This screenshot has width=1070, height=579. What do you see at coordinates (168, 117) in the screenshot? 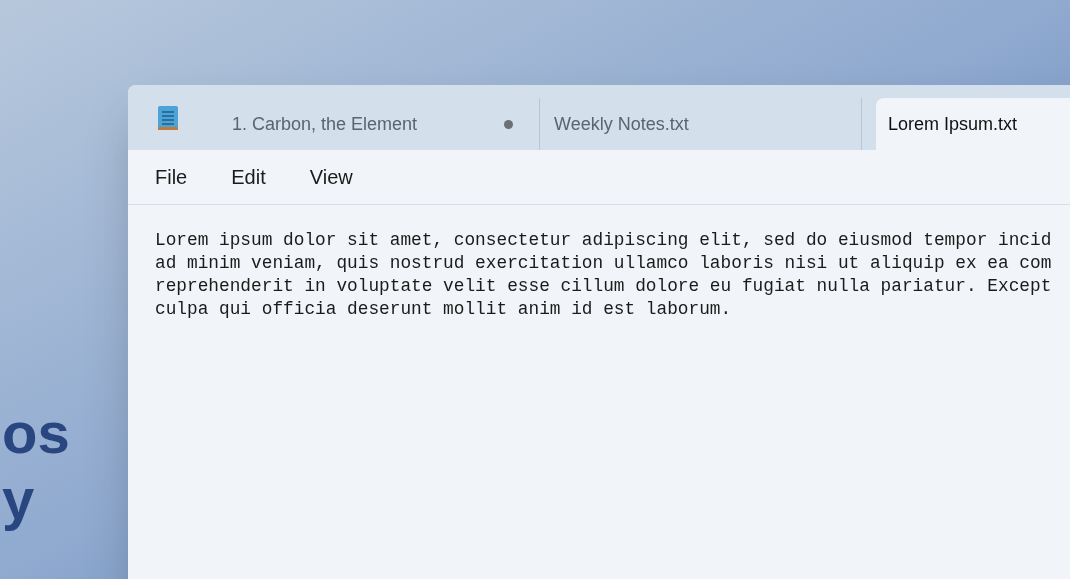
I see `notepad-icon` at bounding box center [168, 117].